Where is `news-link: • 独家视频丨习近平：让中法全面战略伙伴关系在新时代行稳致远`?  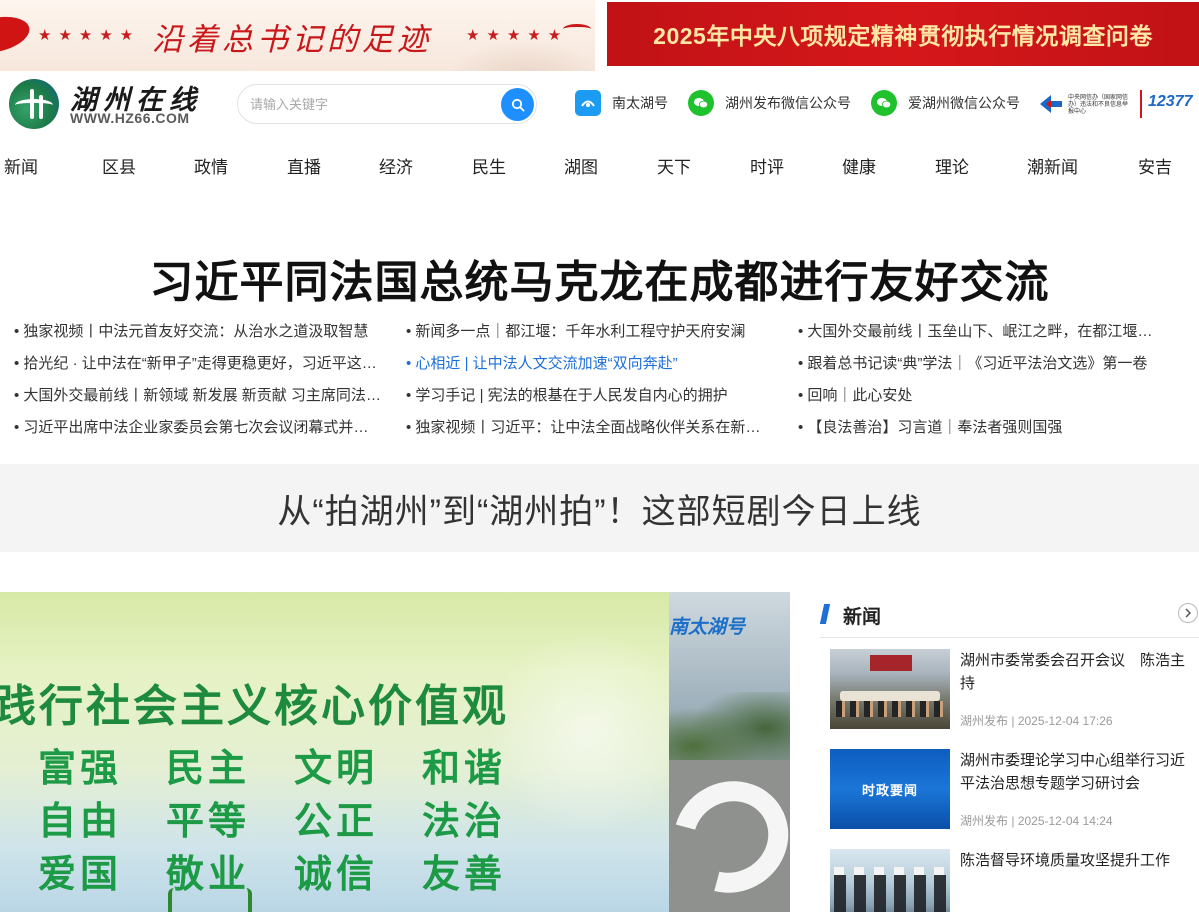 news-link: • 独家视频丨习近平：让中法全面战略伙伴关系在新时代行稳致远 is located at coordinates (590, 428).